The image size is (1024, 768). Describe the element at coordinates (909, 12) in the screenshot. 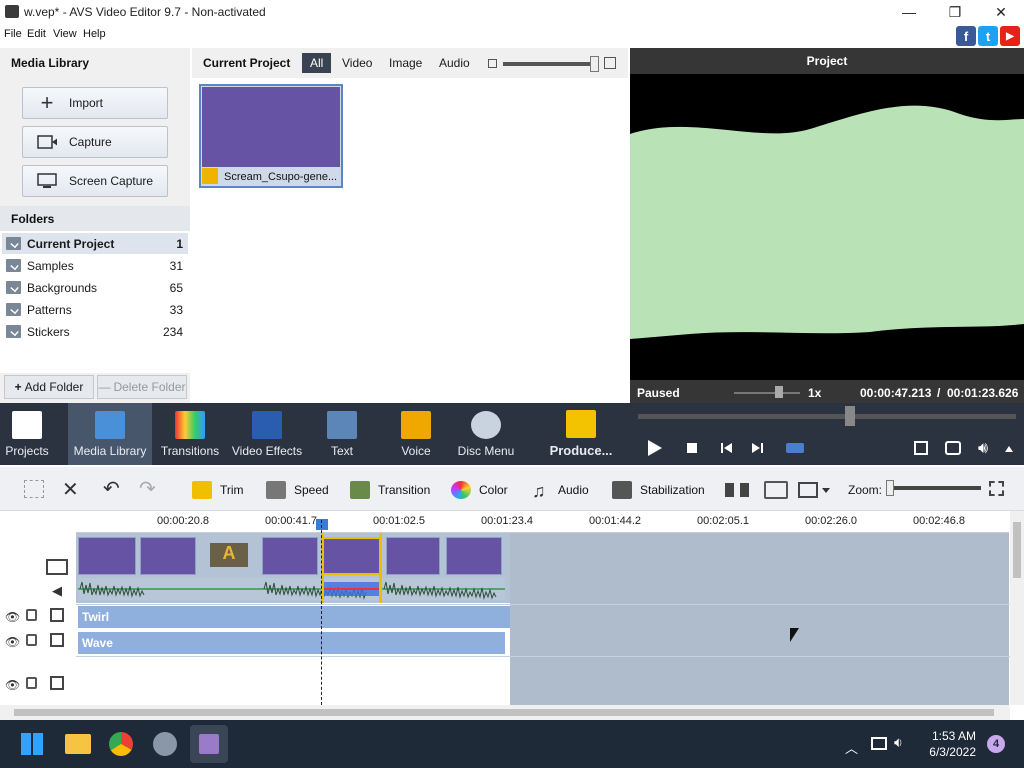

I see `minimize-button: —` at that location.